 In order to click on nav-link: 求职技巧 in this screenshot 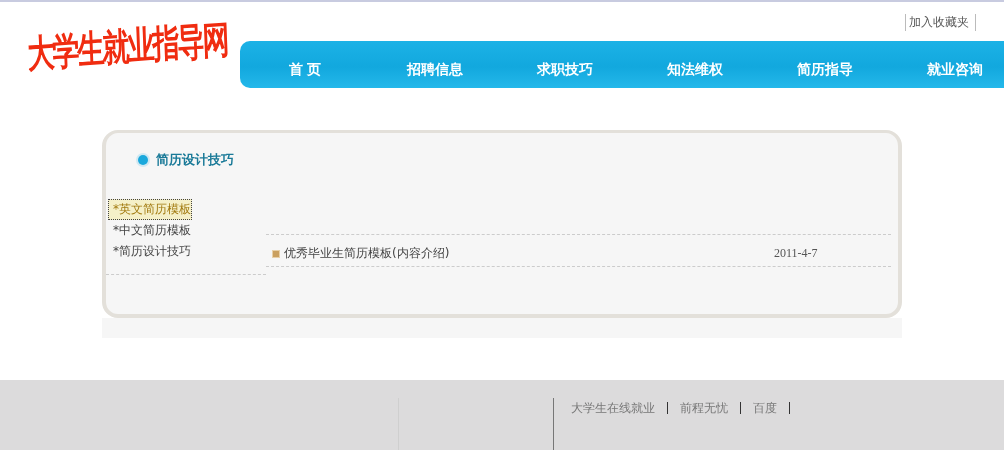, I will do `click(565, 69)`.